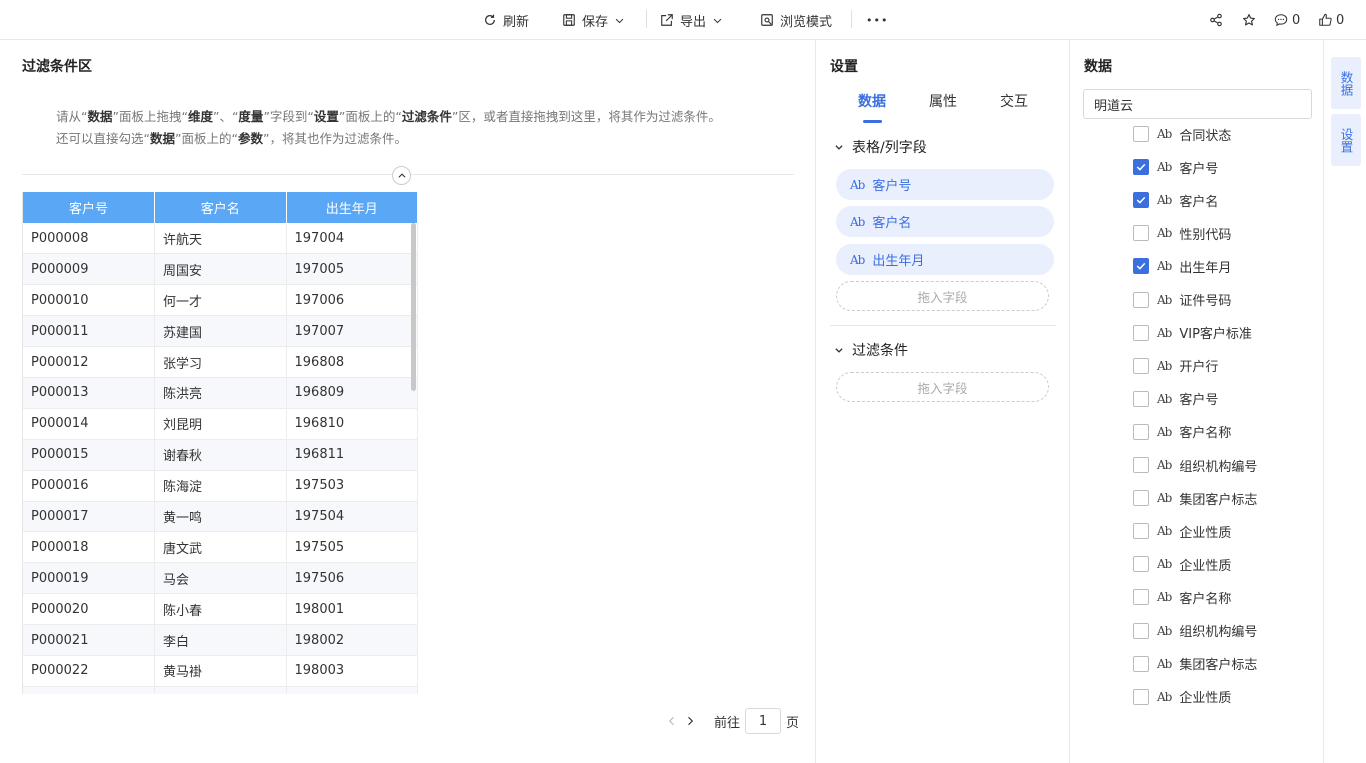  Describe the element at coordinates (1249, 20) in the screenshot. I see `favorite-button` at that location.